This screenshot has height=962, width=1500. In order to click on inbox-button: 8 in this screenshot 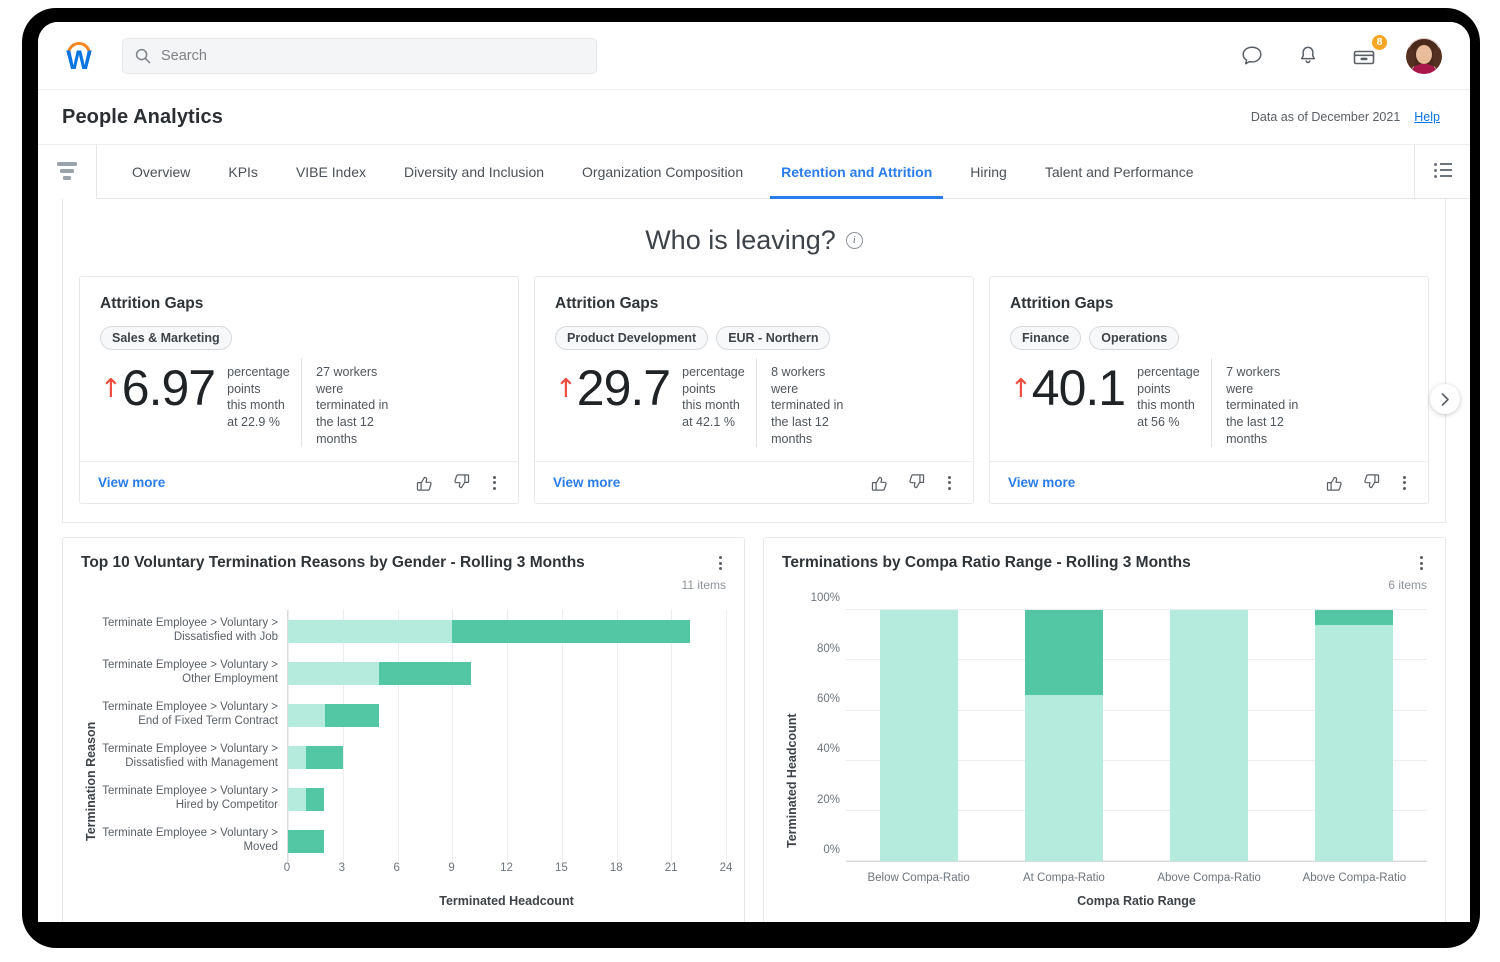, I will do `click(1369, 51)`.